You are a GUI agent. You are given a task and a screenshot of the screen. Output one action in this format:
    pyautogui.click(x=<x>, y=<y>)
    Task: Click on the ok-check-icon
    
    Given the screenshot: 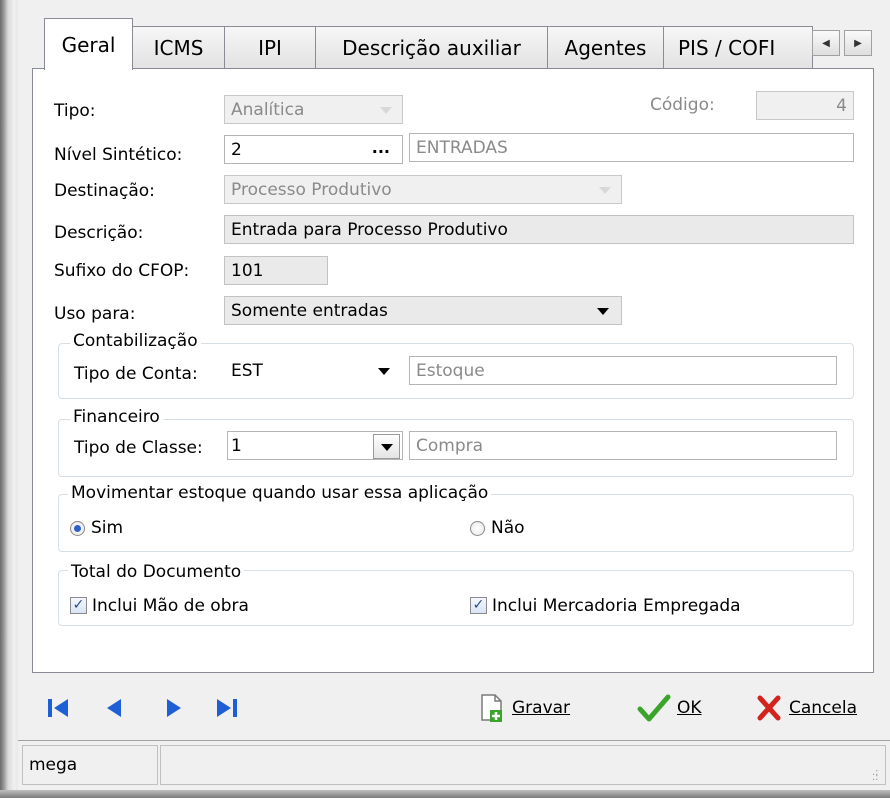 What is the action you would take?
    pyautogui.click(x=654, y=708)
    